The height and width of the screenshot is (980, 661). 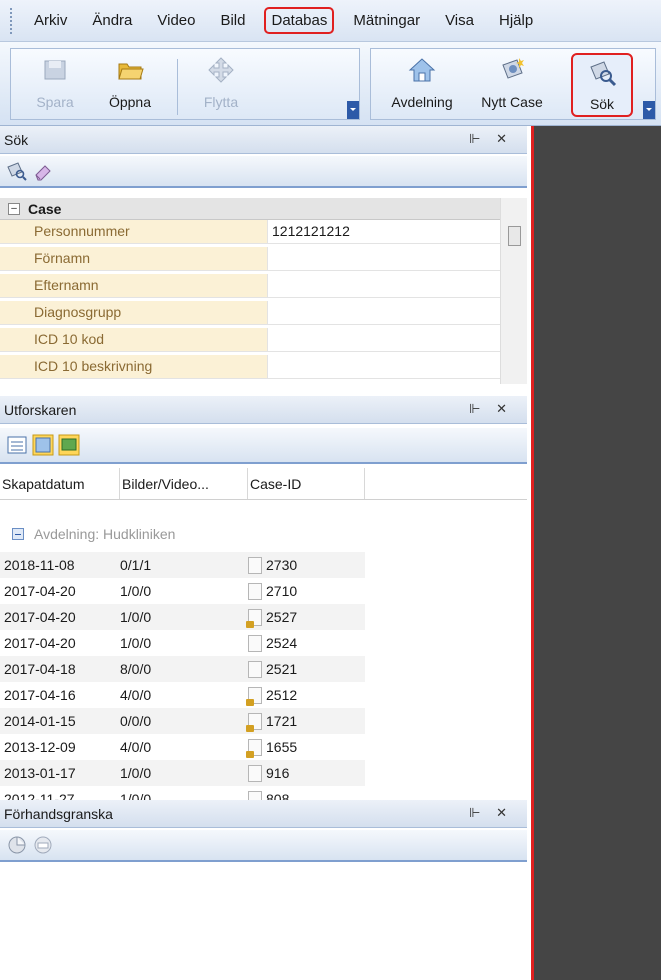 I want to click on field-label: Förnamn, so click(x=134, y=258).